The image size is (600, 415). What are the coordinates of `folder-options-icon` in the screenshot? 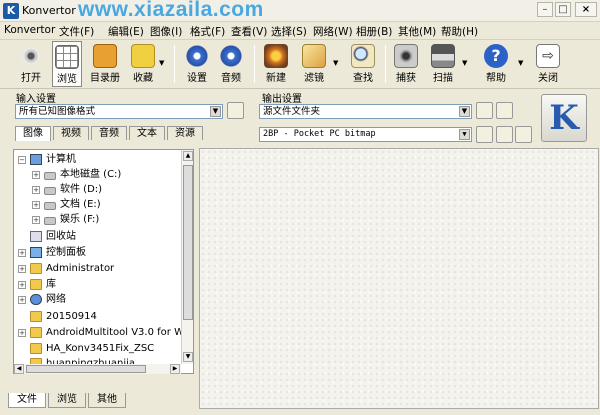 It's located at (504, 110).